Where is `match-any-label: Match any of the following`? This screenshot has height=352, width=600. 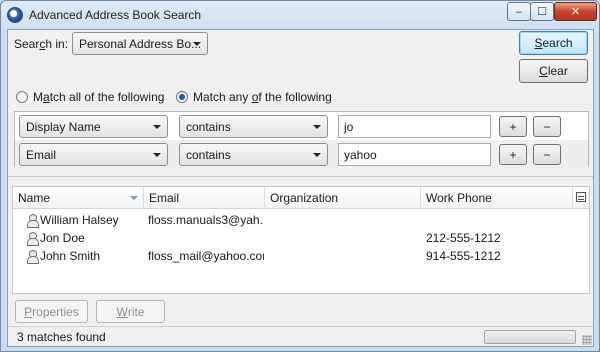 match-any-label: Match any of the following is located at coordinates (262, 97).